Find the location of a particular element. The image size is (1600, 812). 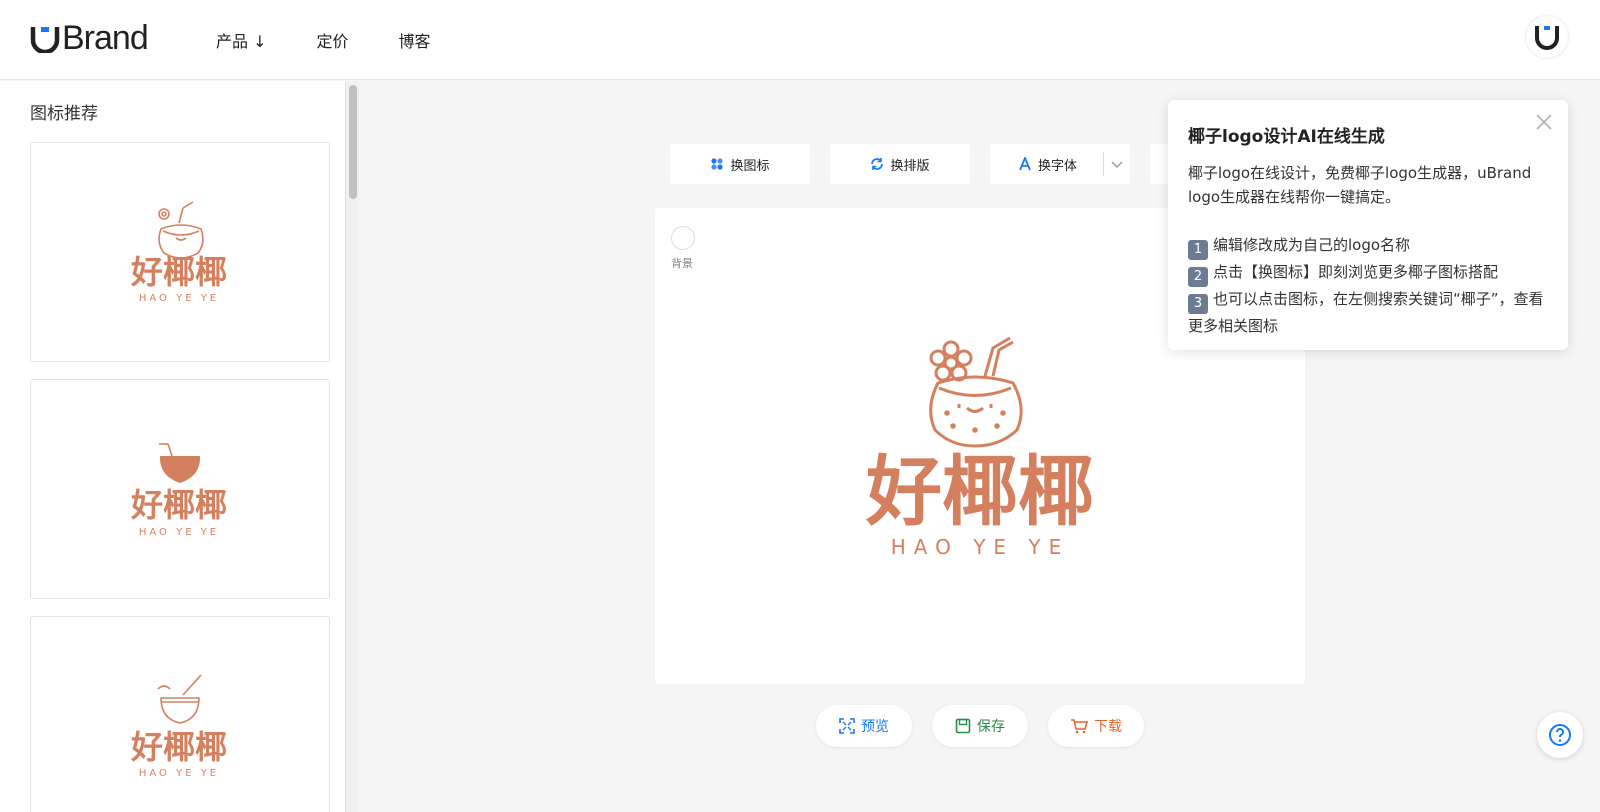

change-layout-label: 换排版 is located at coordinates (910, 166).